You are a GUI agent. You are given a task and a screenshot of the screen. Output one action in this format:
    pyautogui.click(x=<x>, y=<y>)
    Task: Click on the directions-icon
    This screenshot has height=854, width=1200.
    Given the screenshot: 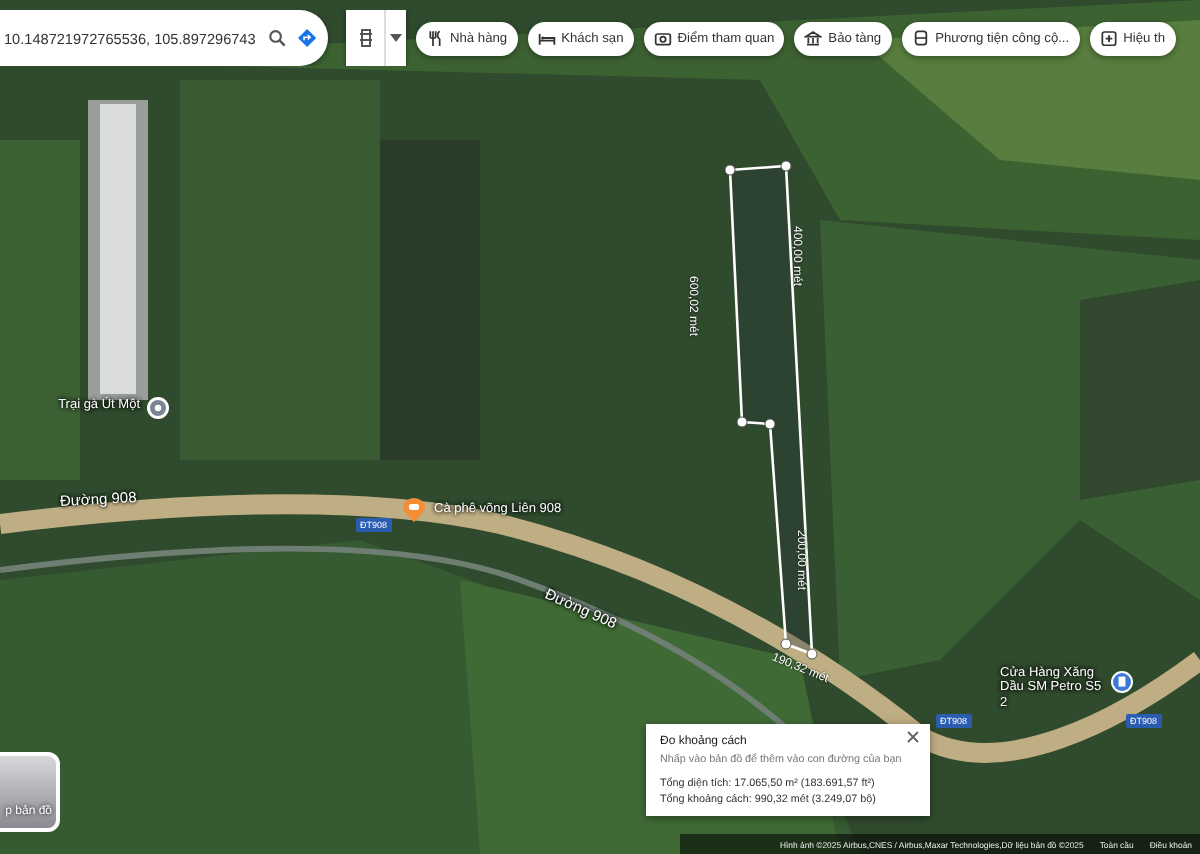 What is the action you would take?
    pyautogui.click(x=306, y=38)
    